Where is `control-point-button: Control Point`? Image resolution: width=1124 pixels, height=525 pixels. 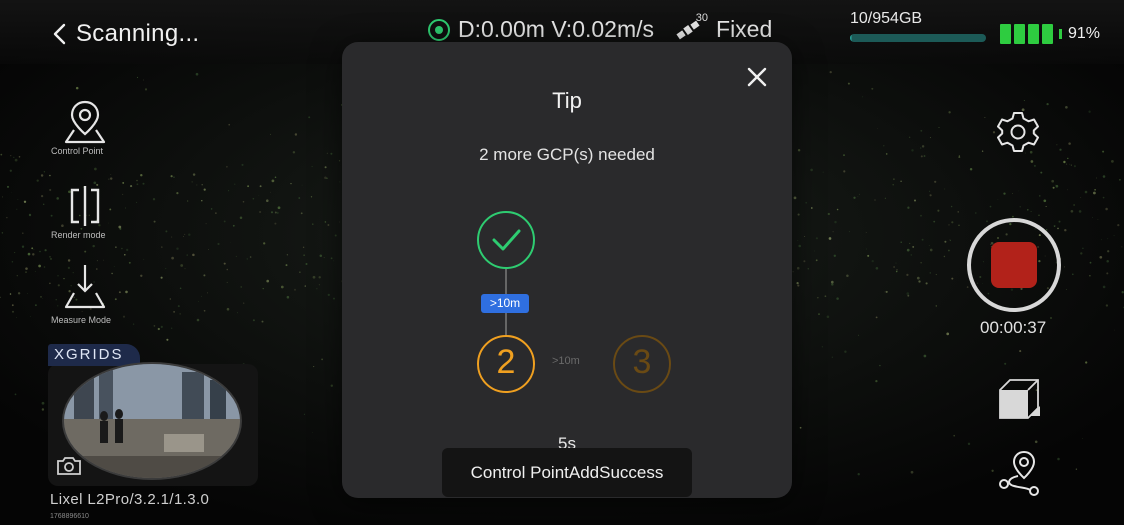
control-point-button: Control Point is located at coordinates (85, 127).